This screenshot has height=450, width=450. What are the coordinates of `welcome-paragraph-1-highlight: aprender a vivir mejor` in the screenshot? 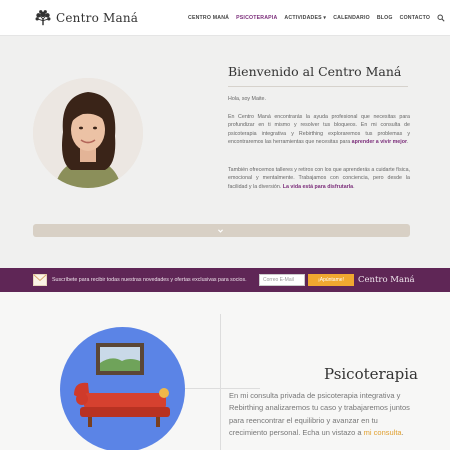 It's located at (379, 142).